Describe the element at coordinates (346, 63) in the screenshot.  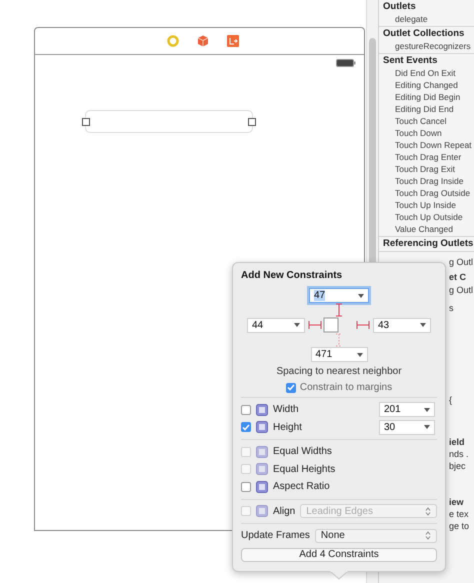
I see `battery-icon` at that location.